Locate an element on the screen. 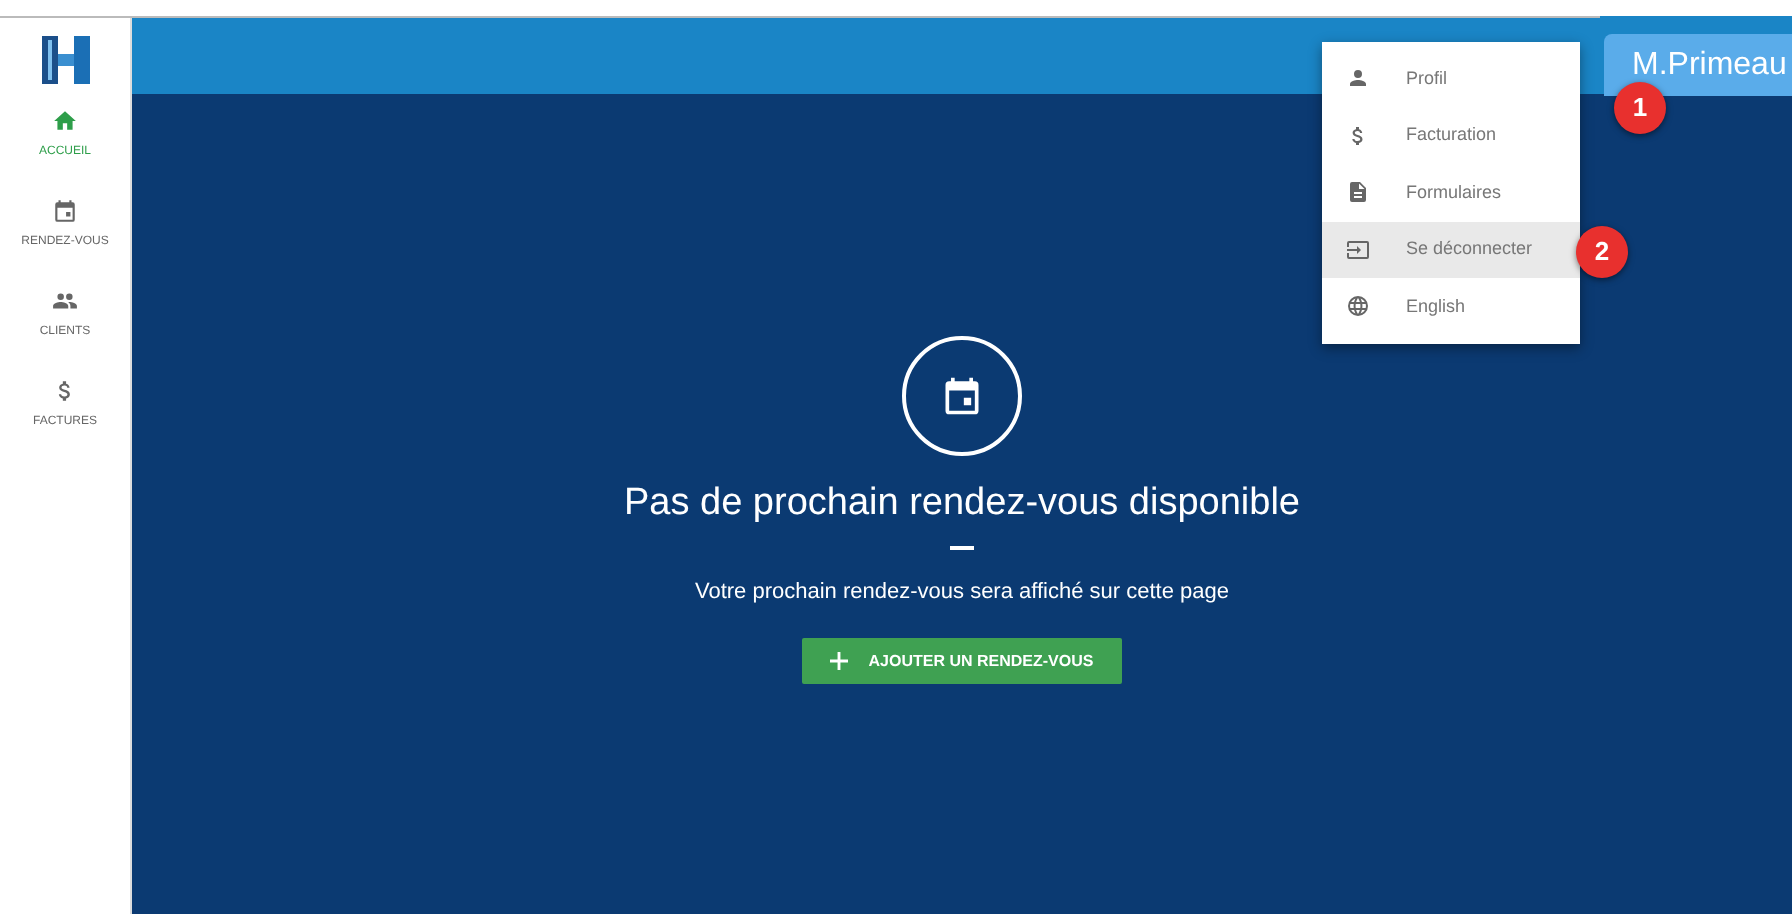 The width and height of the screenshot is (1792, 914). user-menu-button: M.Primeau is located at coordinates (1698, 65).